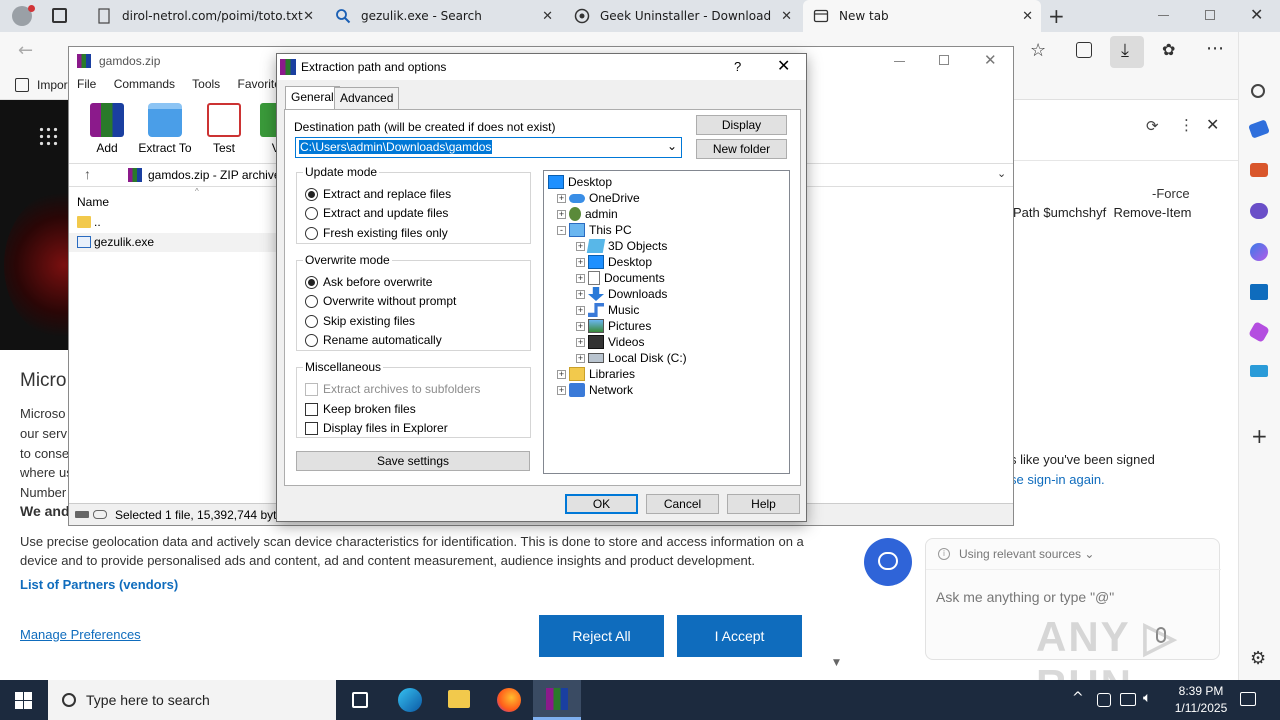 The height and width of the screenshot is (720, 1280). I want to click on more-menu-icon: ⋯, so click(1215, 48).